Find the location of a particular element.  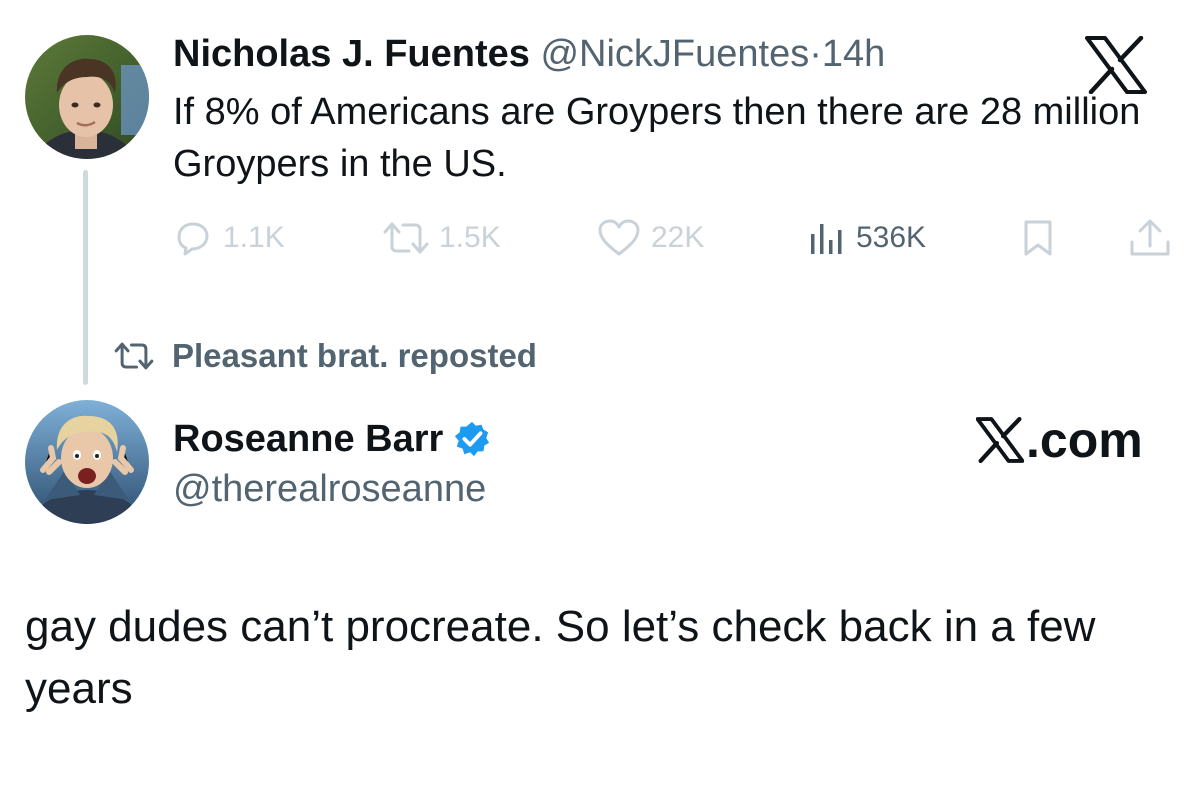

author-handle: @therealroseanne is located at coordinates (329, 489).